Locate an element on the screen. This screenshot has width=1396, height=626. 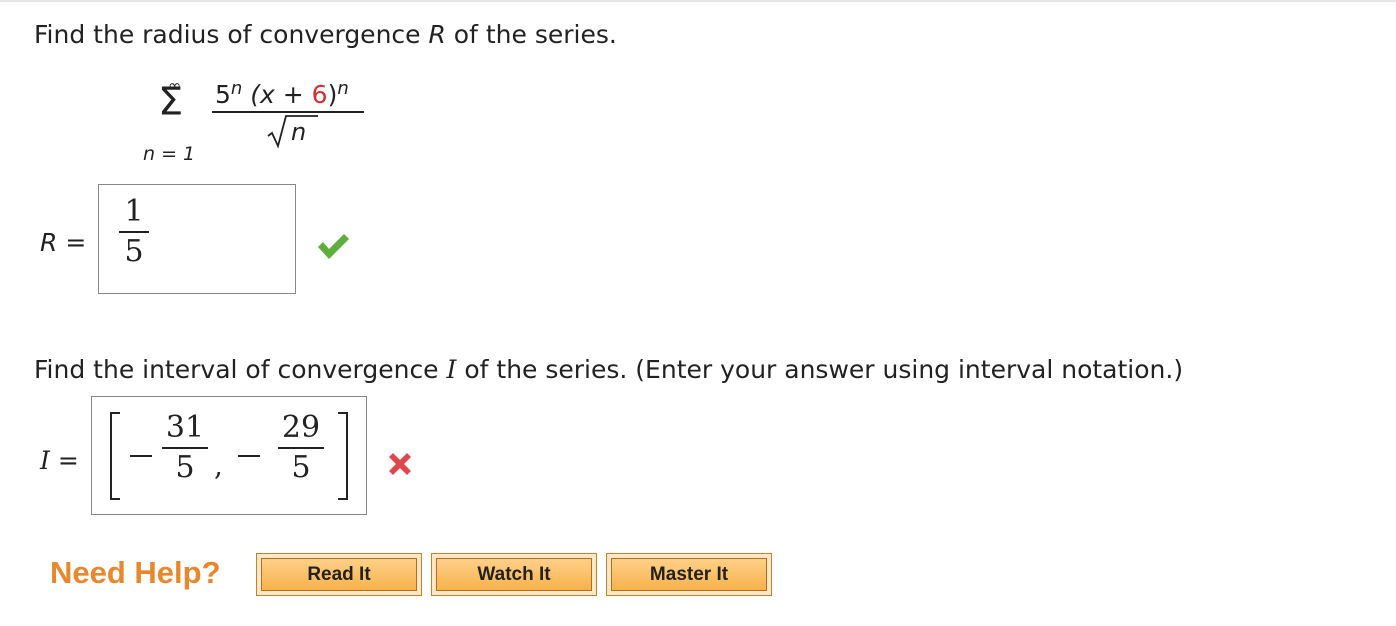
right-bracket is located at coordinates (343, 456).